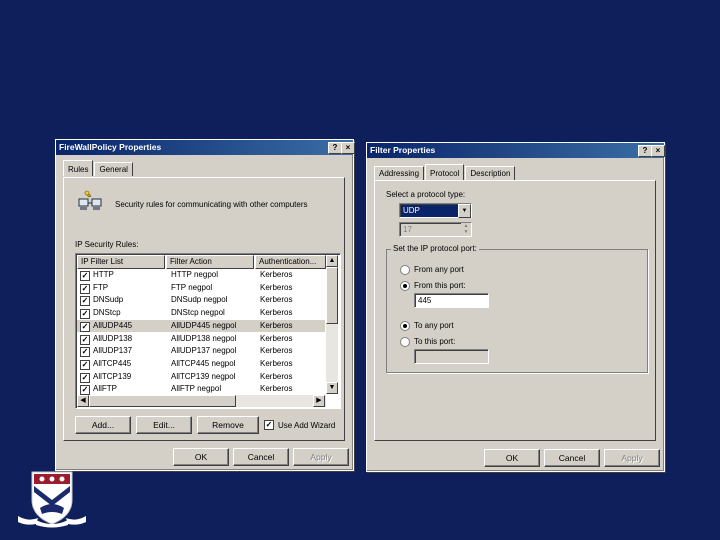 Image resolution: width=720 pixels, height=540 pixels. Describe the element at coordinates (348, 148) in the screenshot. I see `close-button: ×` at that location.